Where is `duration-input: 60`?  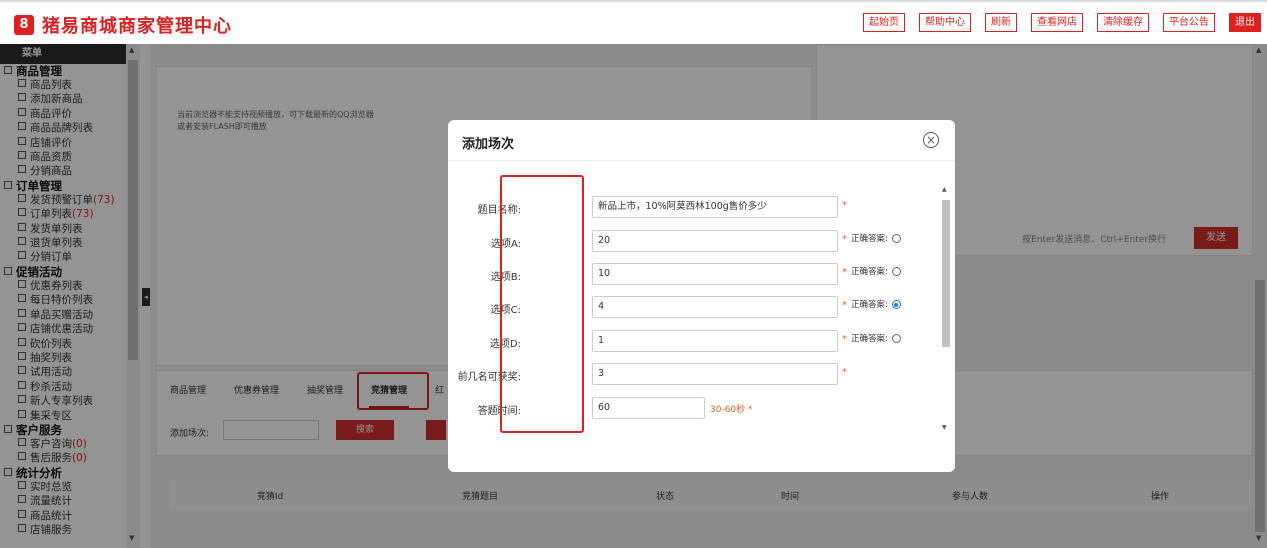
duration-input: 60 is located at coordinates (648, 408).